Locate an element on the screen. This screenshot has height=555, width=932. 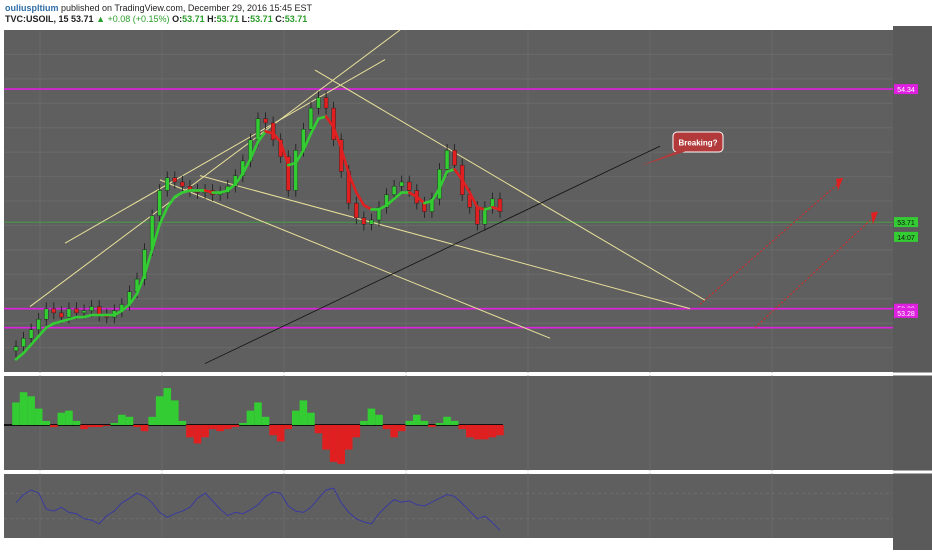
author-link: ouliuspltium is located at coordinates (32, 8).